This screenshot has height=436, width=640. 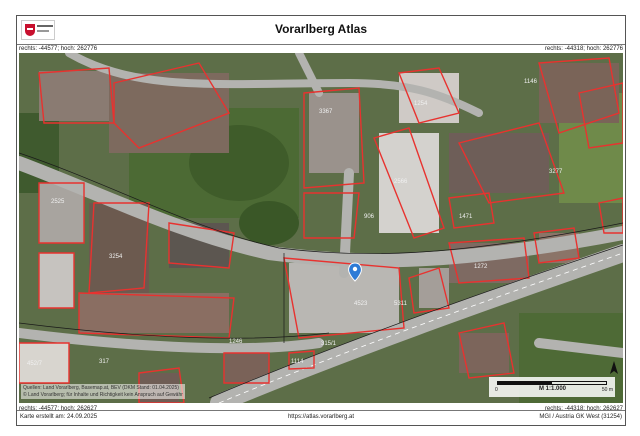 What do you see at coordinates (58, 202) in the screenshot?
I see `parcel-label: 2525` at bounding box center [58, 202].